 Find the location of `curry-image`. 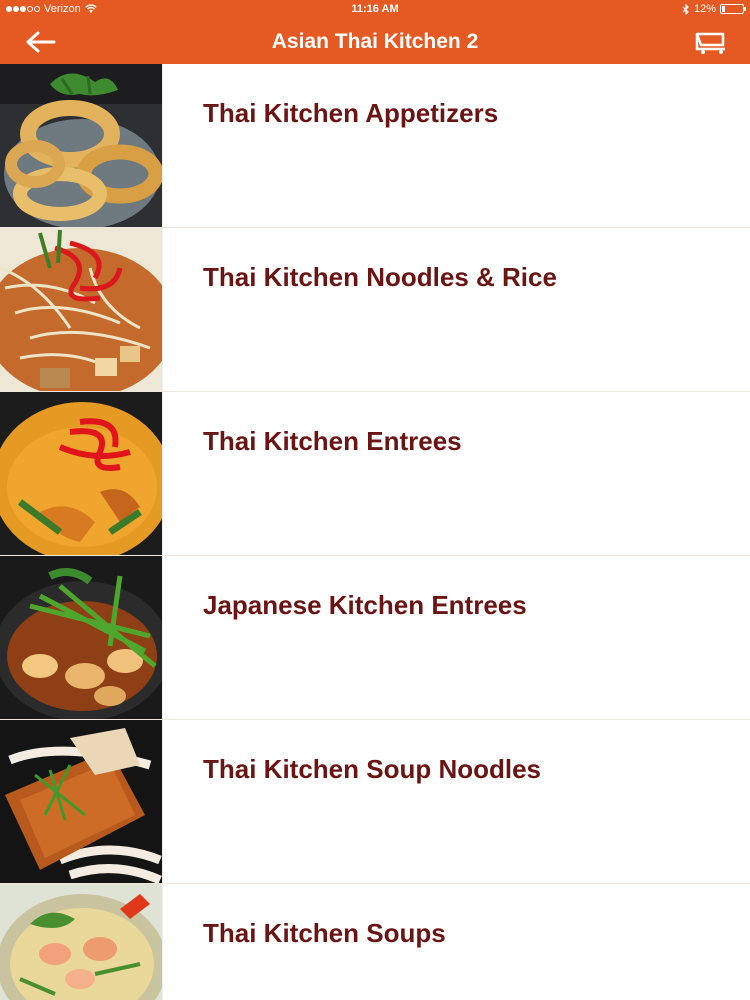

curry-image is located at coordinates (81, 473).